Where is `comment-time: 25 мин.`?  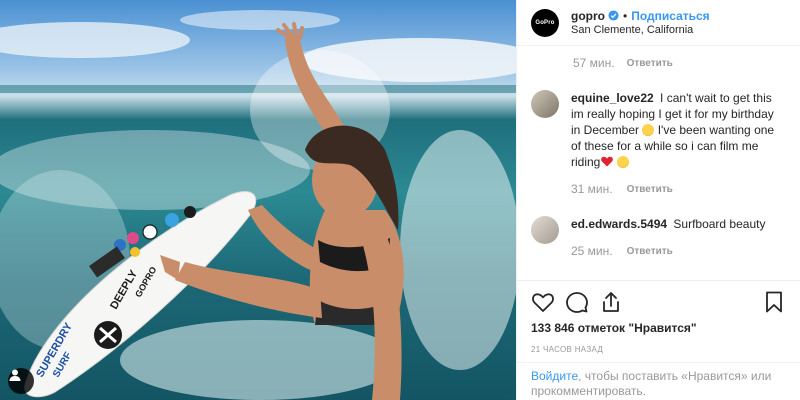 comment-time: 25 мин. is located at coordinates (592, 251).